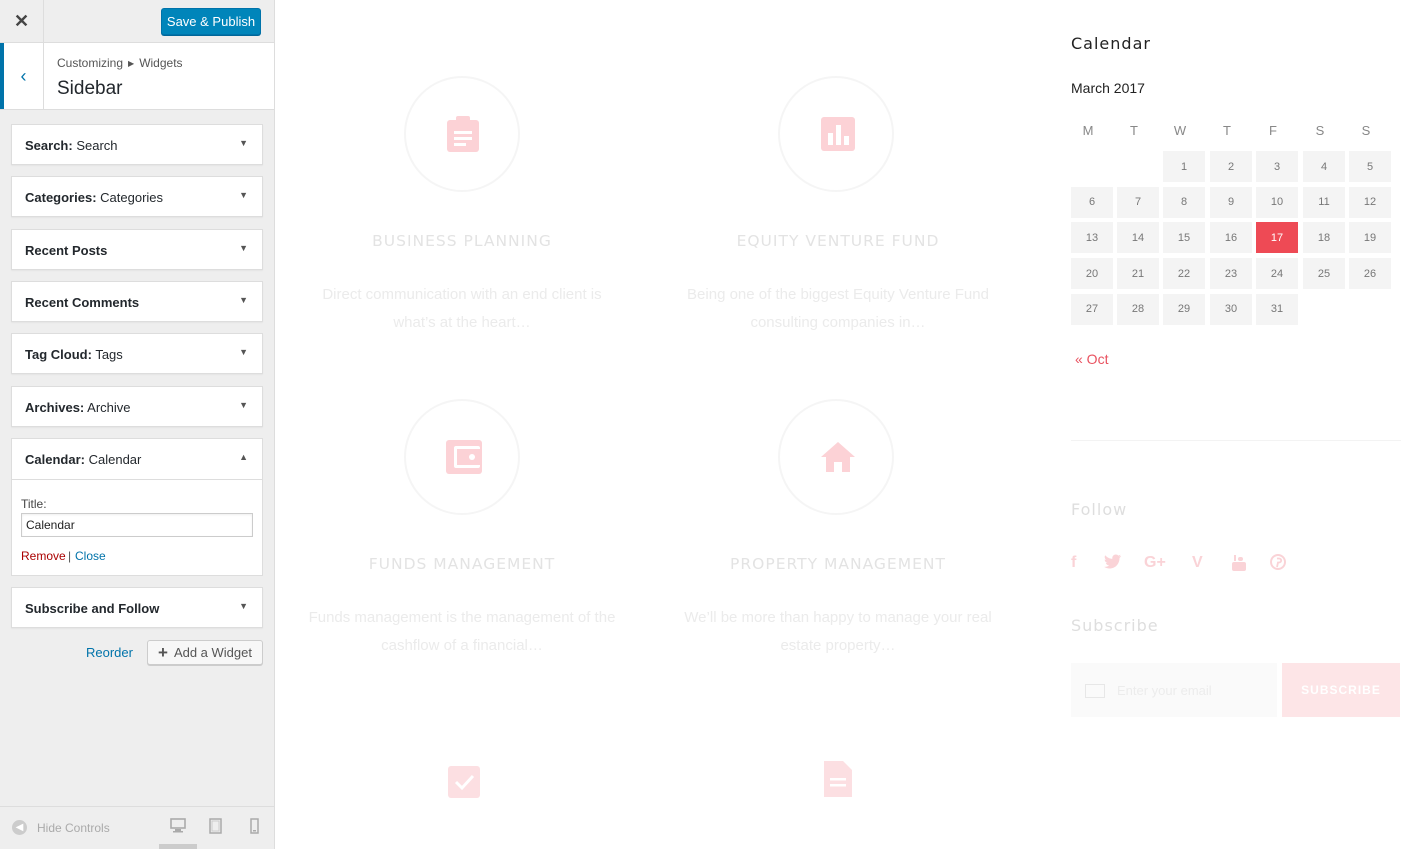 The width and height of the screenshot is (1419, 849). Describe the element at coordinates (1184, 202) in the screenshot. I see `calendar-day: 8` at that location.